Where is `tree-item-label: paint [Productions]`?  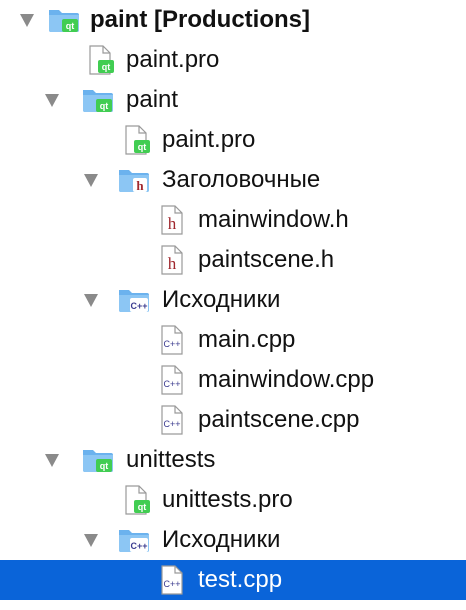
tree-item-label: paint [Productions] is located at coordinates (200, 19).